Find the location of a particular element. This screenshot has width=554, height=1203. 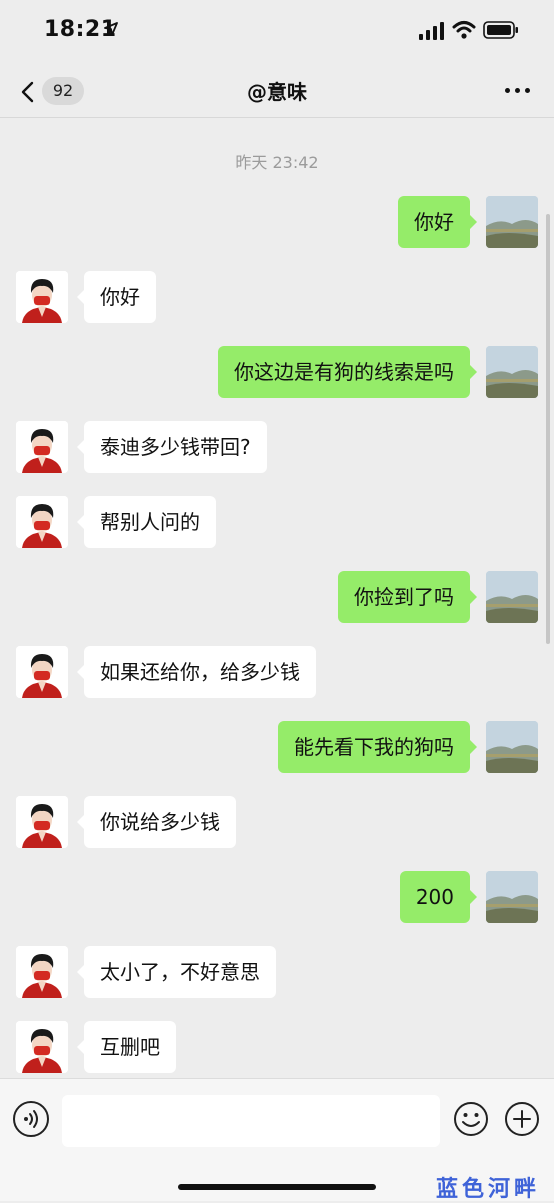

more-dots-icon is located at coordinates (507, 90).